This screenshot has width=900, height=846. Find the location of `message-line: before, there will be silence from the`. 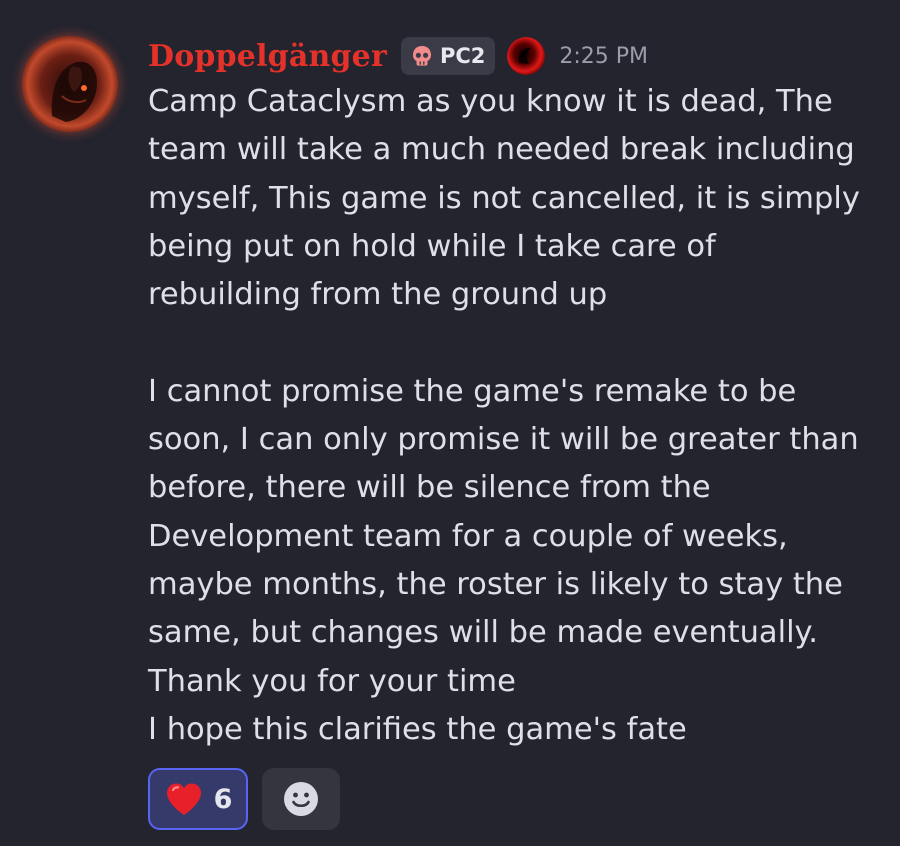

message-line: before, there will be silence from the is located at coordinates (429, 488).